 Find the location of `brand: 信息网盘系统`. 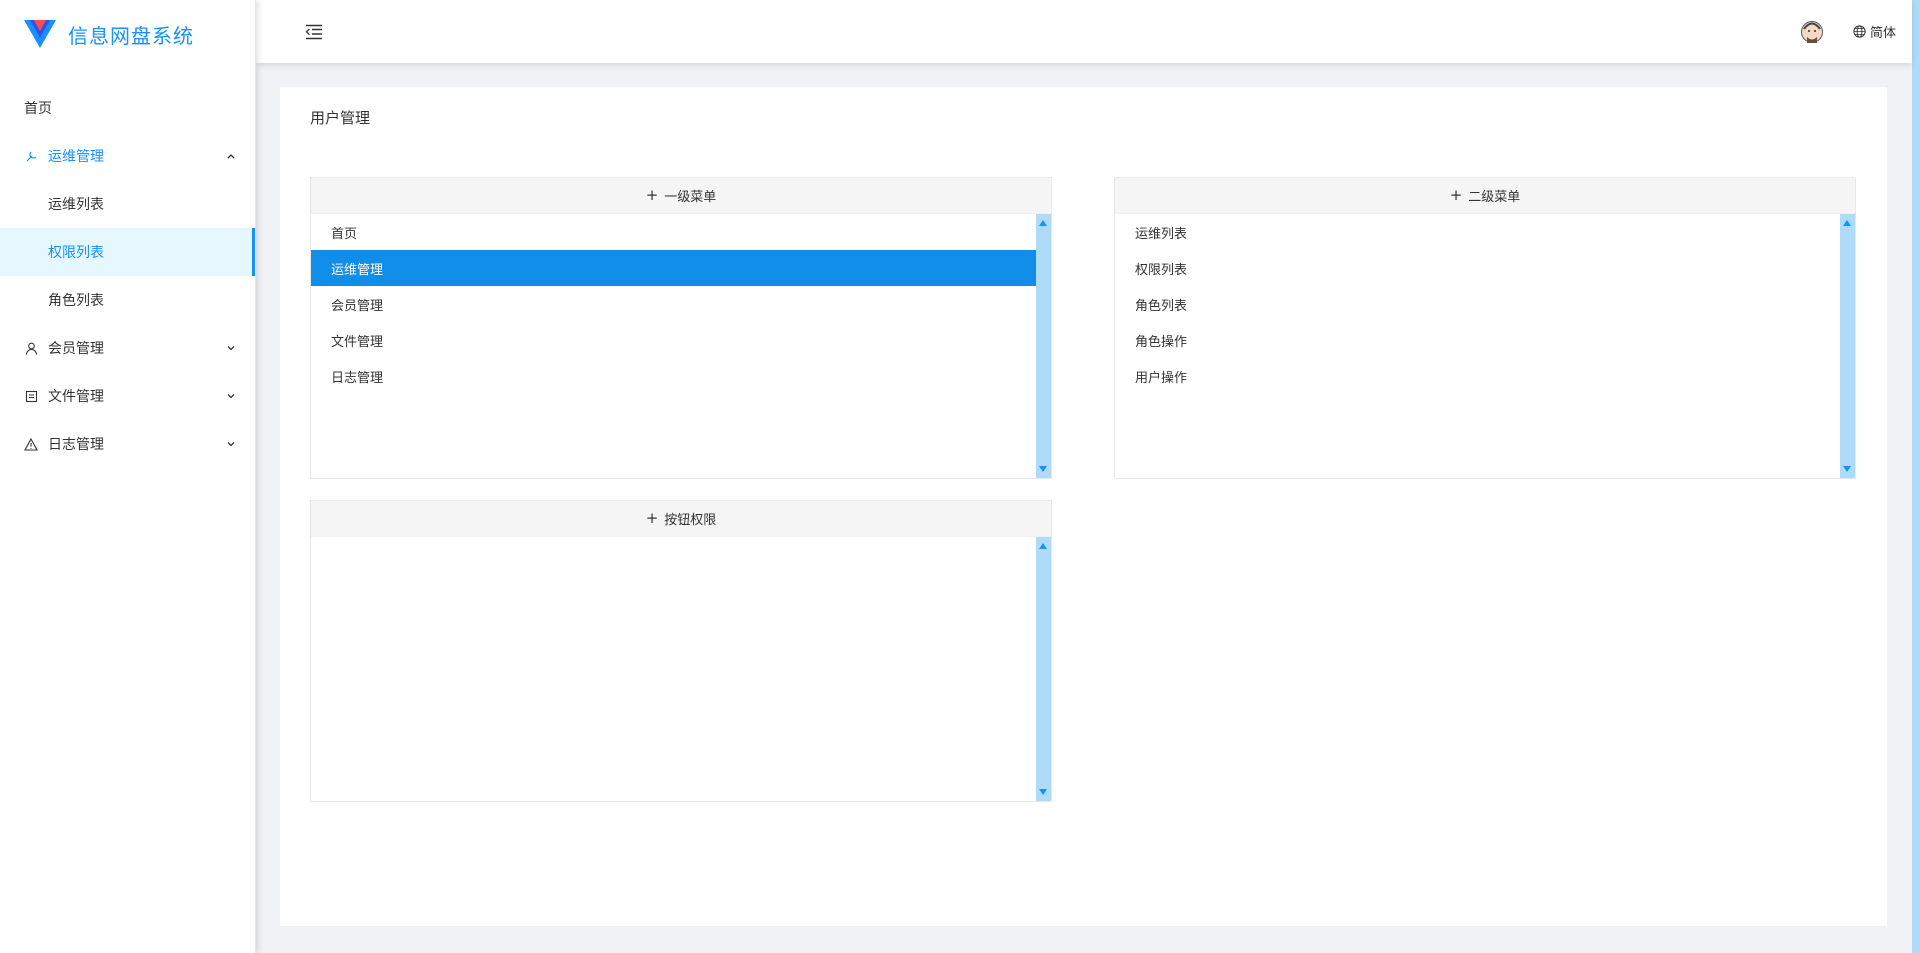

brand: 信息网盘系统 is located at coordinates (127, 34).